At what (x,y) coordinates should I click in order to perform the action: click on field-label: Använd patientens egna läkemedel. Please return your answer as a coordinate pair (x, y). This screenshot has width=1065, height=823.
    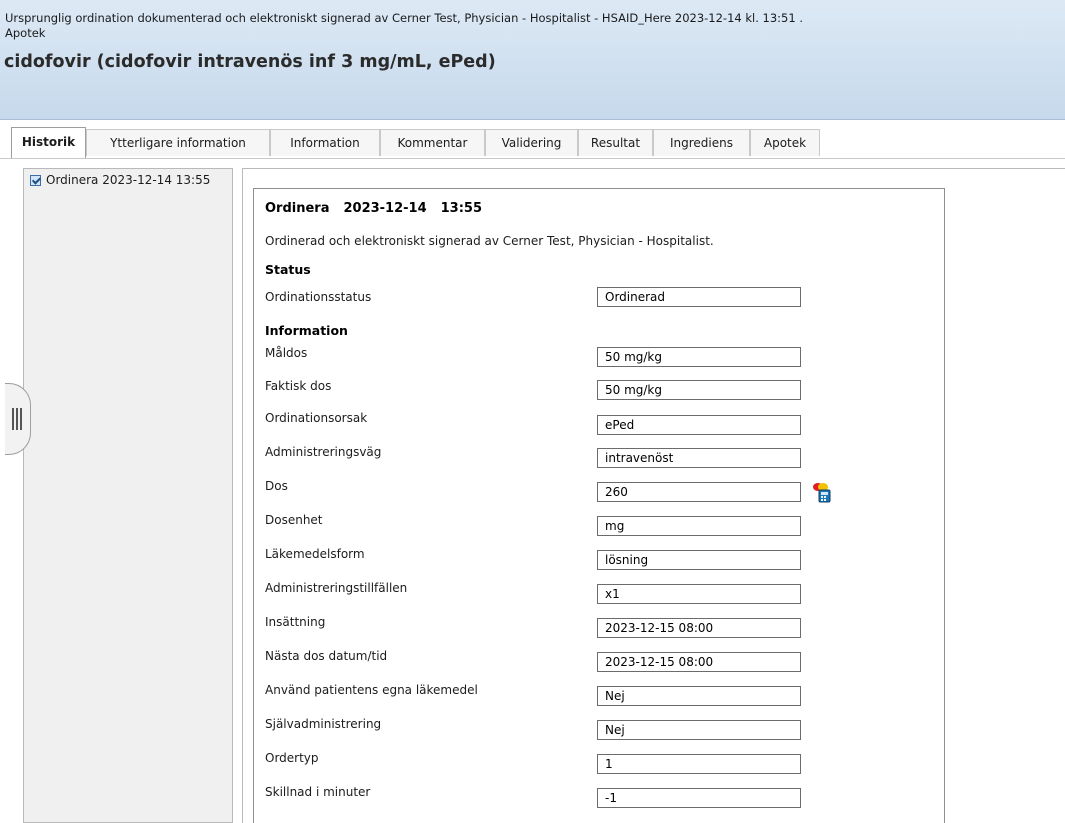
    Looking at the image, I should click on (371, 690).